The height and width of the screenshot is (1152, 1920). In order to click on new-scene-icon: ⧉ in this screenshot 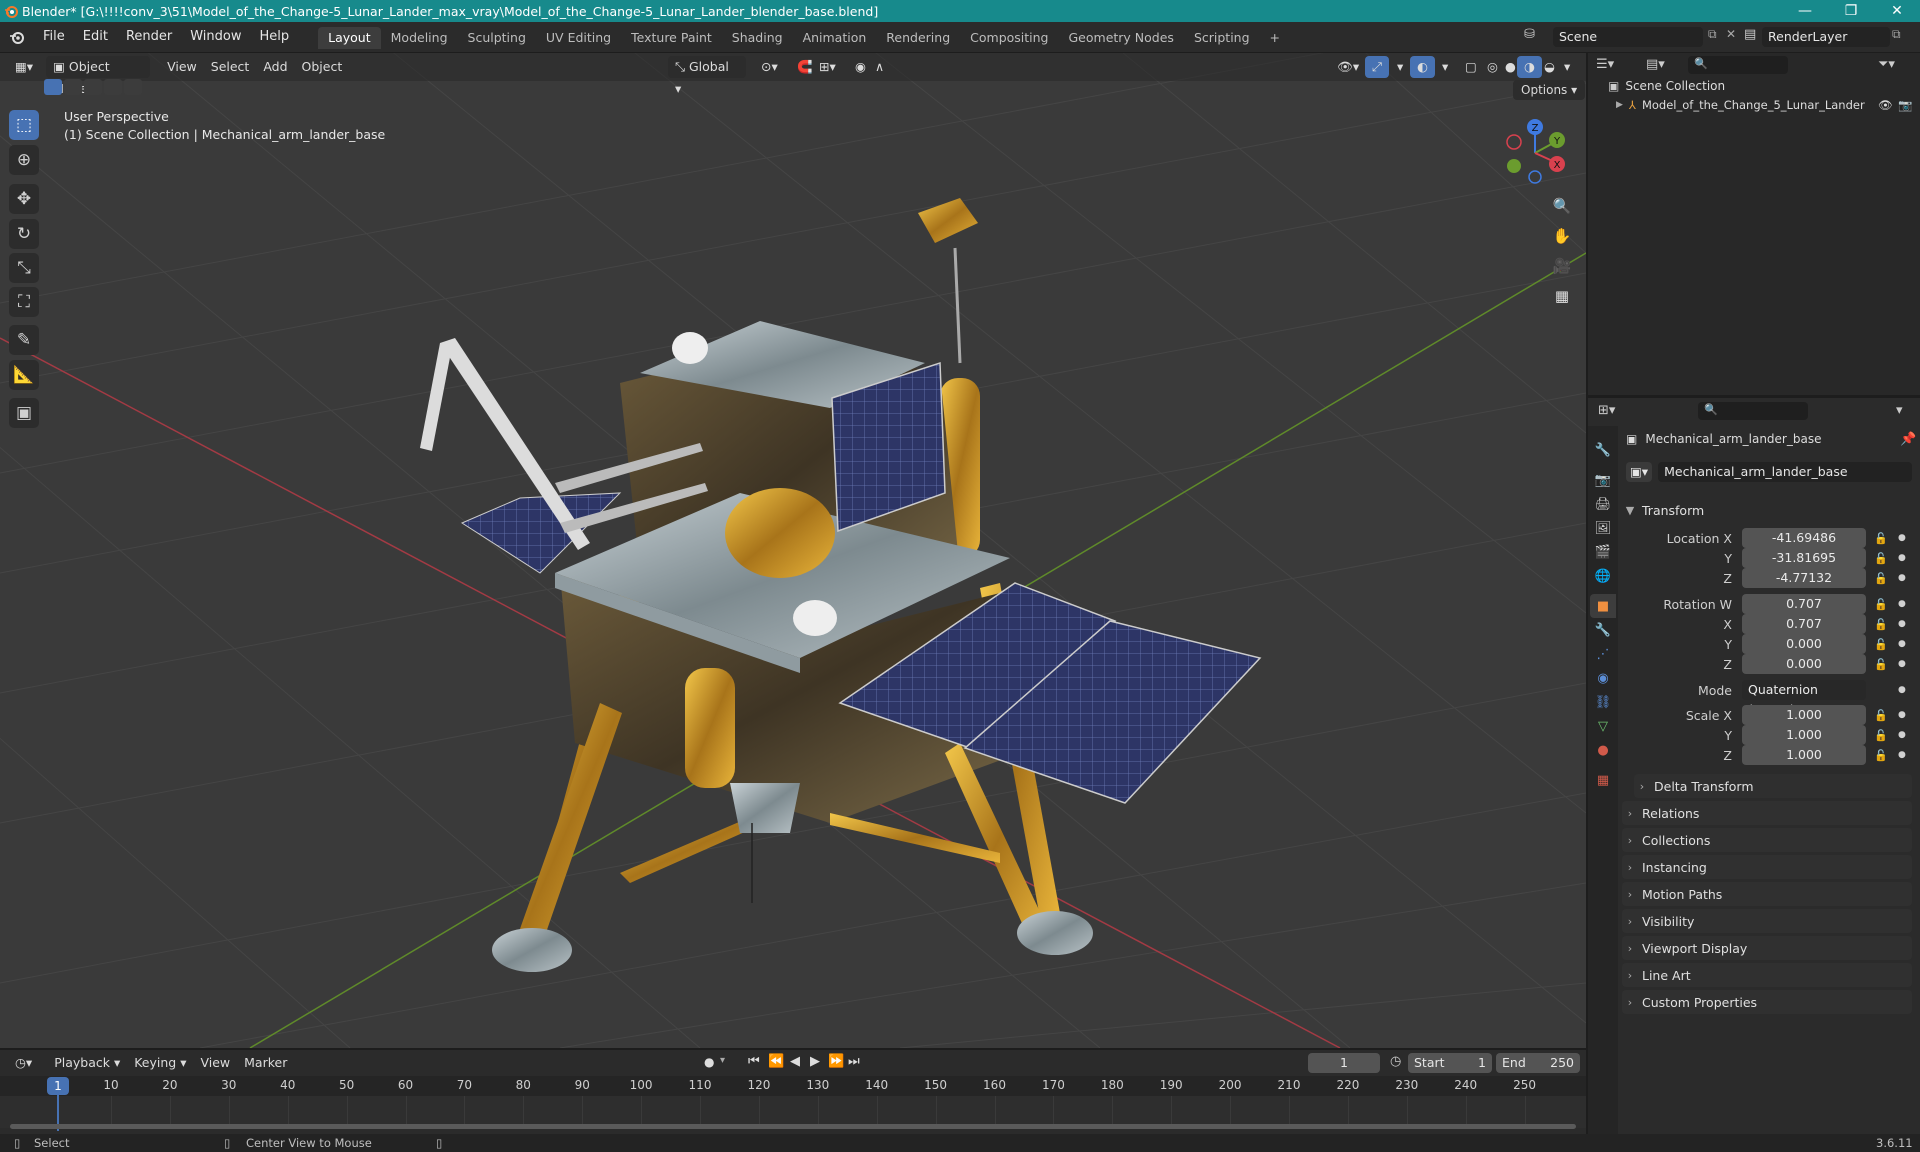, I will do `click(1712, 34)`.